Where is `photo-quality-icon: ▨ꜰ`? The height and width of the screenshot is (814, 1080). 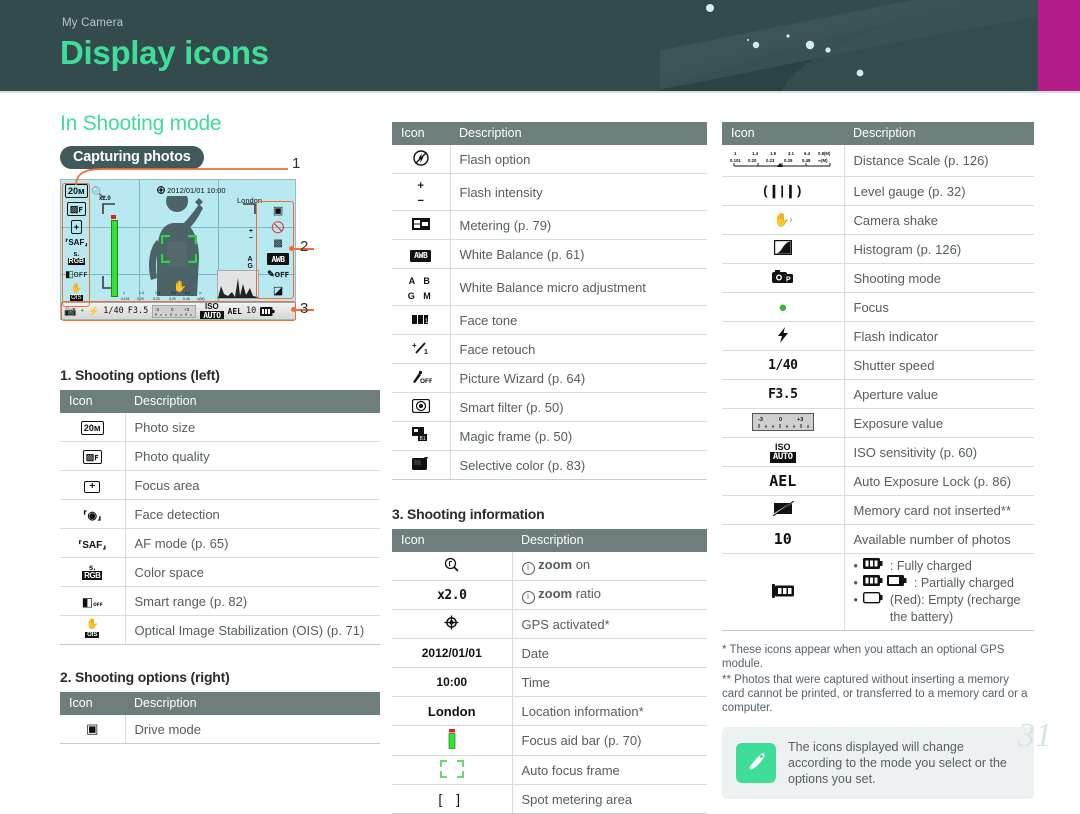
photo-quality-icon: ▨ꜰ is located at coordinates (93, 456).